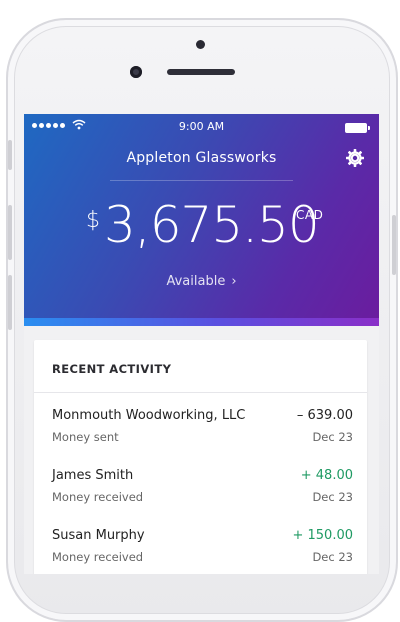 The height and width of the screenshot is (622, 400). What do you see at coordinates (136, 72) in the screenshot?
I see `front-camera` at bounding box center [136, 72].